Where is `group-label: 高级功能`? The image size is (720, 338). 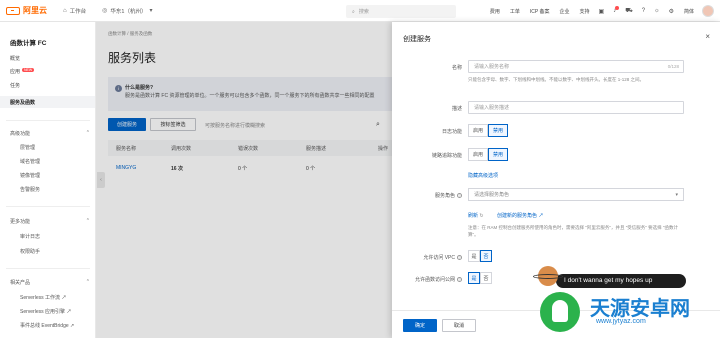 group-label: 高级功能 is located at coordinates (20, 134).